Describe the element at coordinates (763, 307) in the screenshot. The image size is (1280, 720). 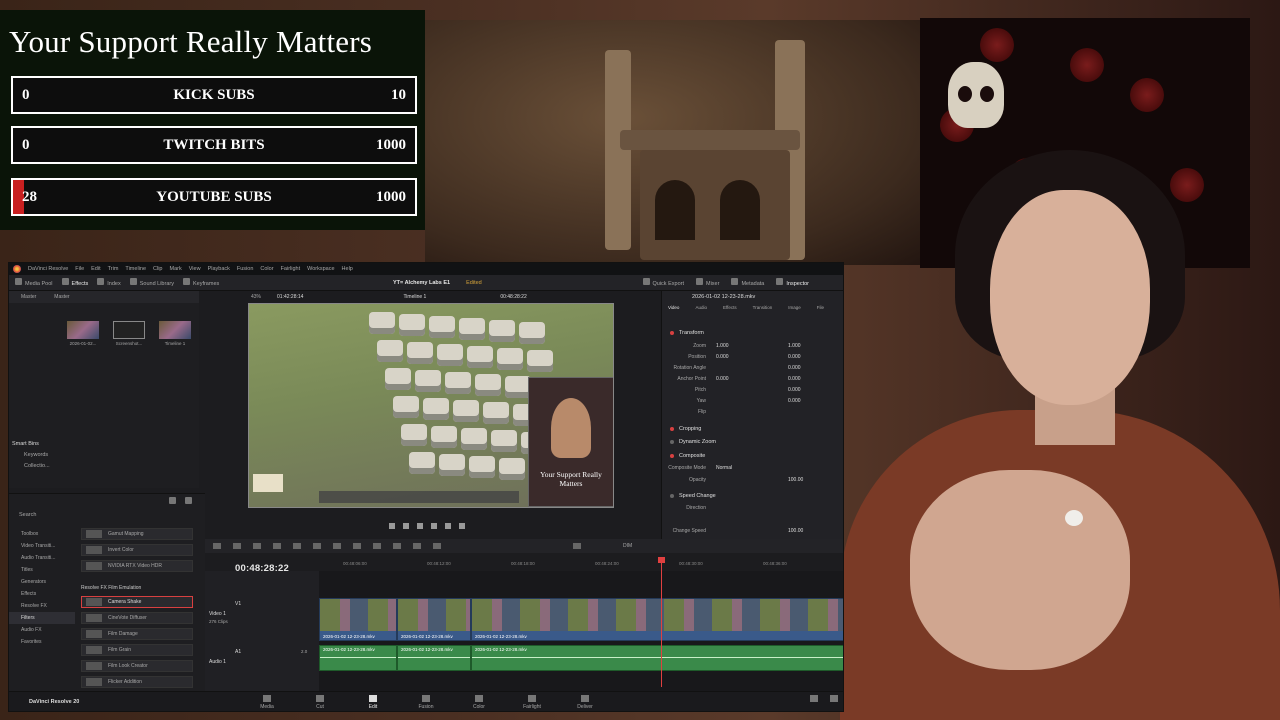
I see `inspector-tab: Transition` at that location.